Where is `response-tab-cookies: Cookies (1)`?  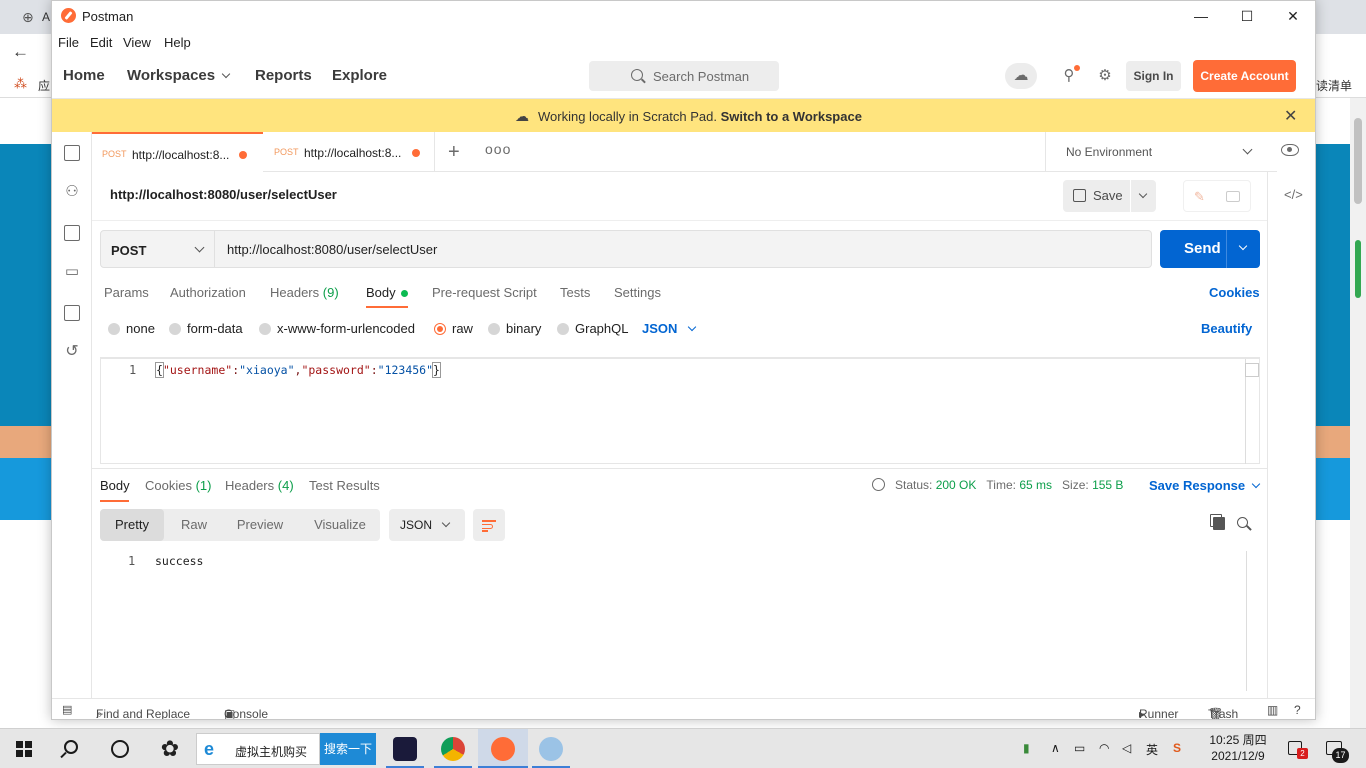
response-tab-cookies: Cookies (1) is located at coordinates (178, 485).